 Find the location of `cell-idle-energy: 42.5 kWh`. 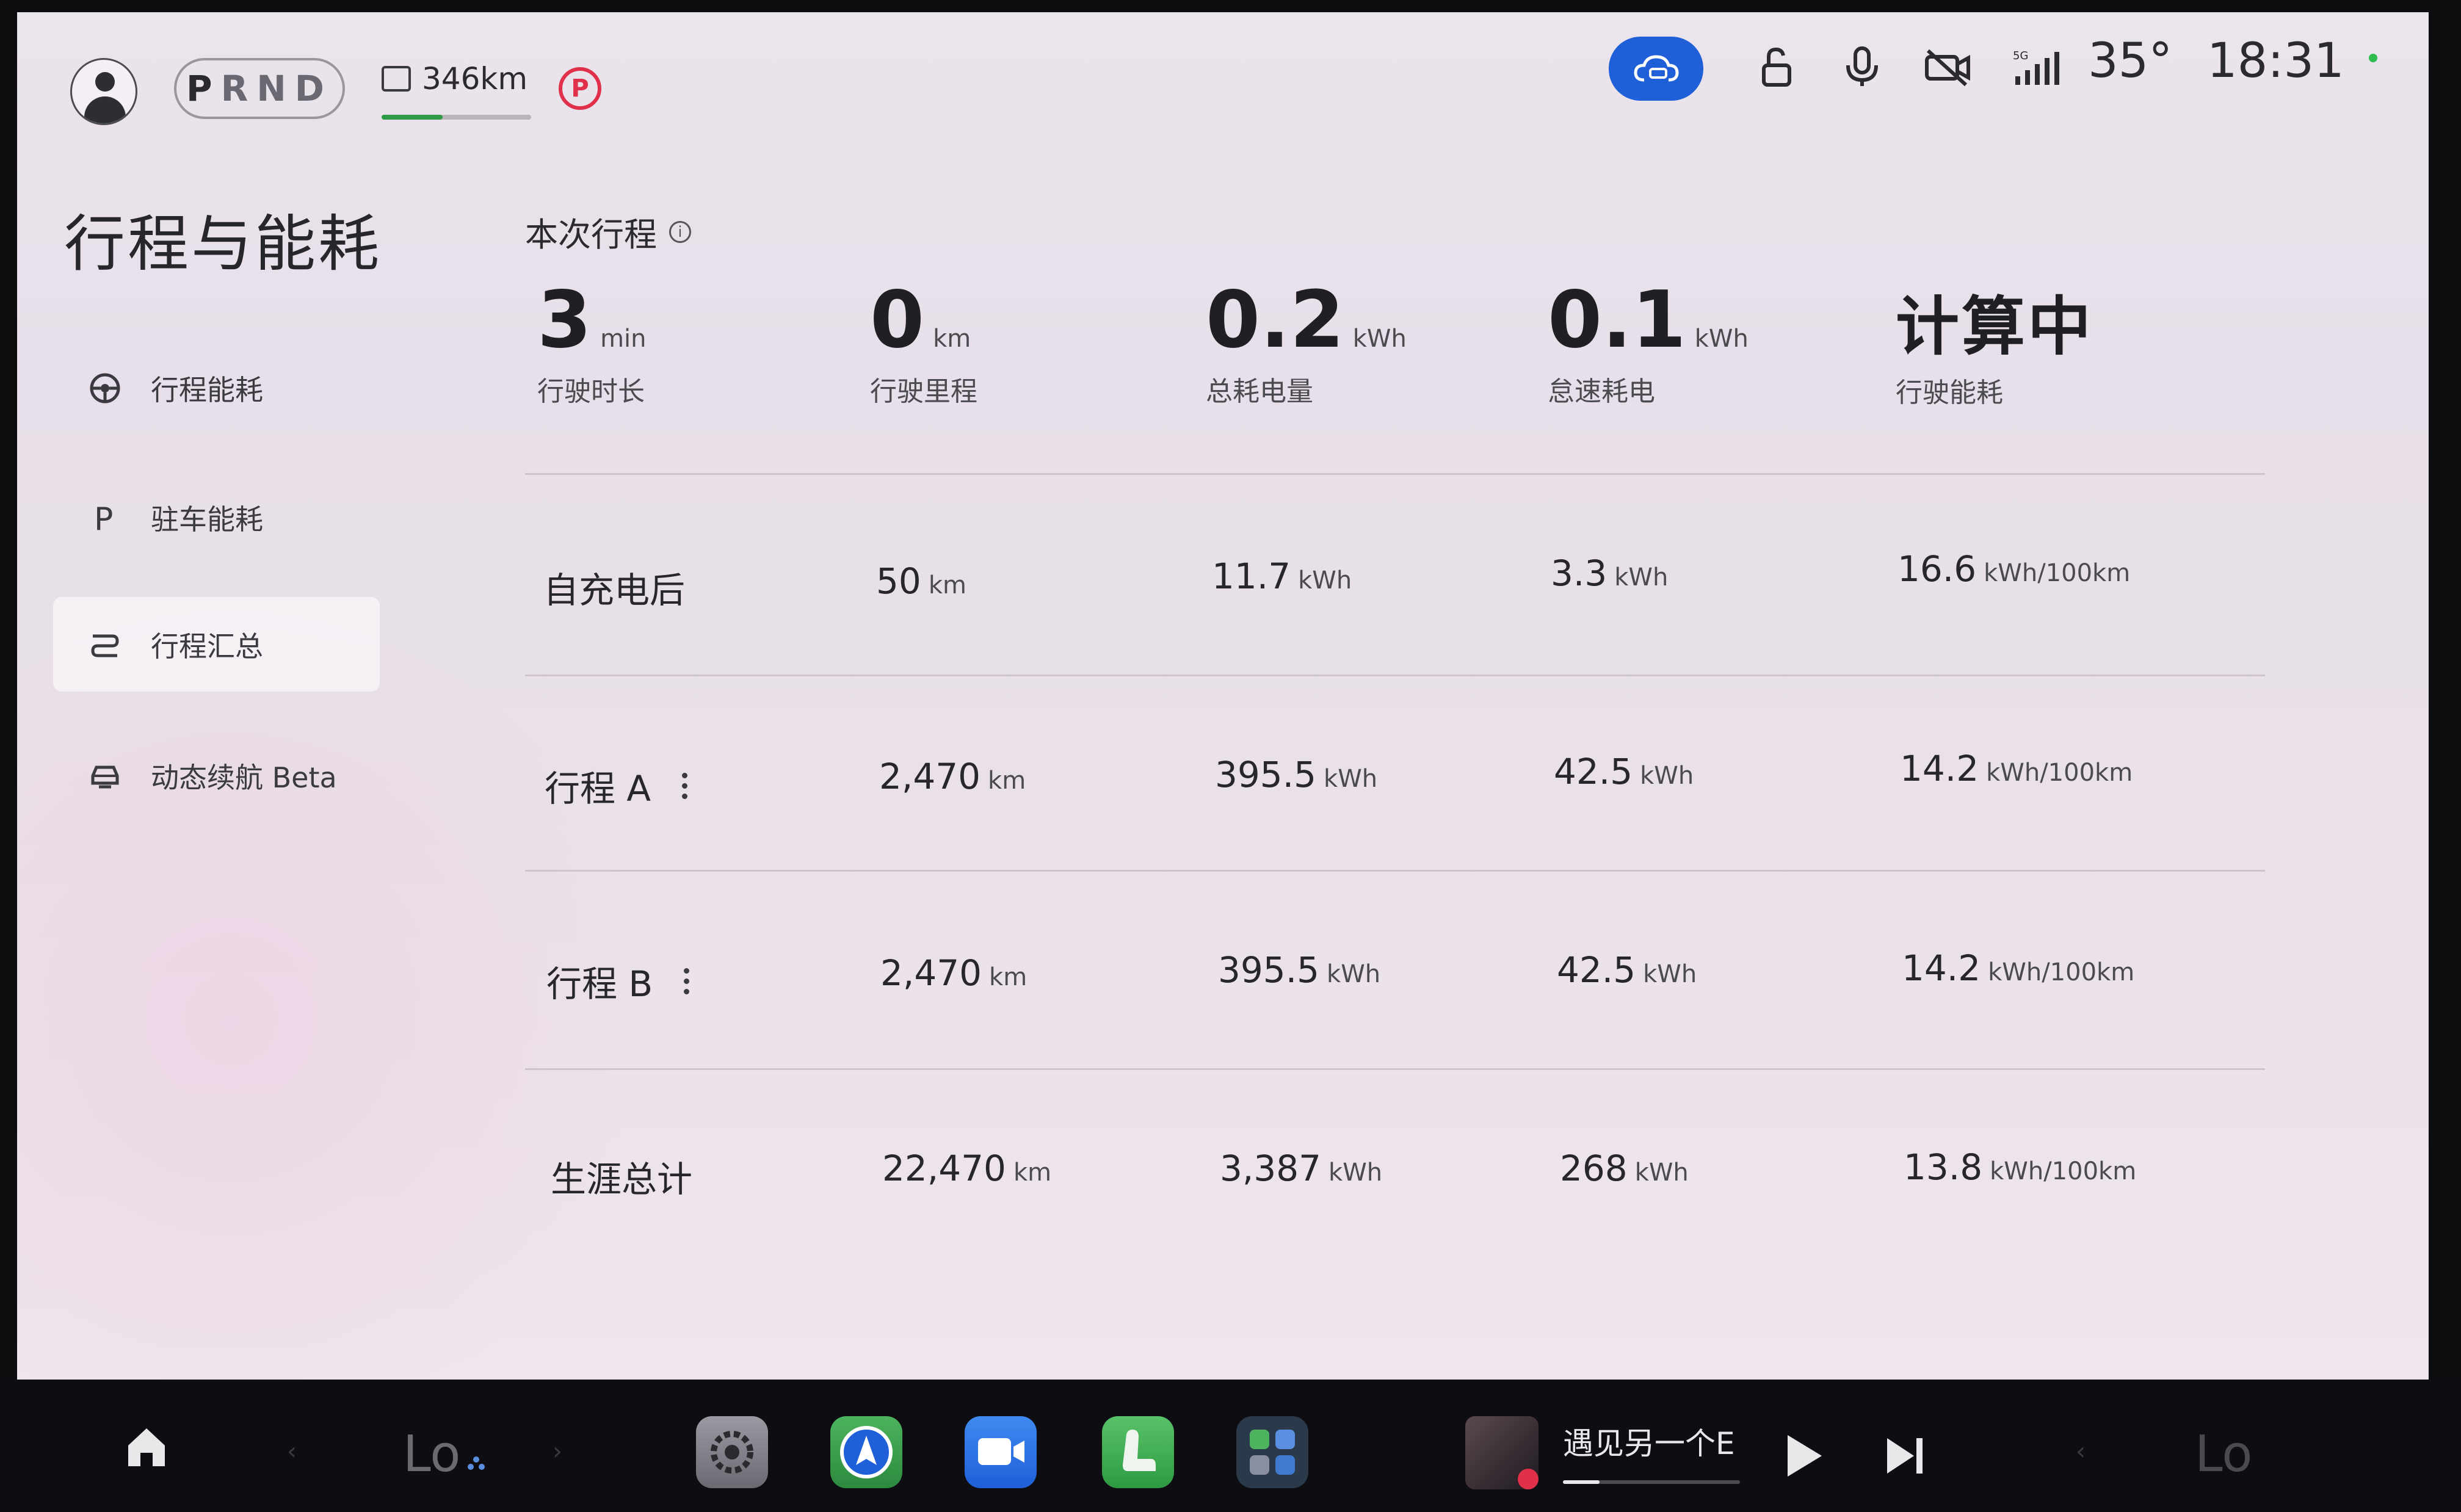

cell-idle-energy: 42.5 kWh is located at coordinates (1627, 970).